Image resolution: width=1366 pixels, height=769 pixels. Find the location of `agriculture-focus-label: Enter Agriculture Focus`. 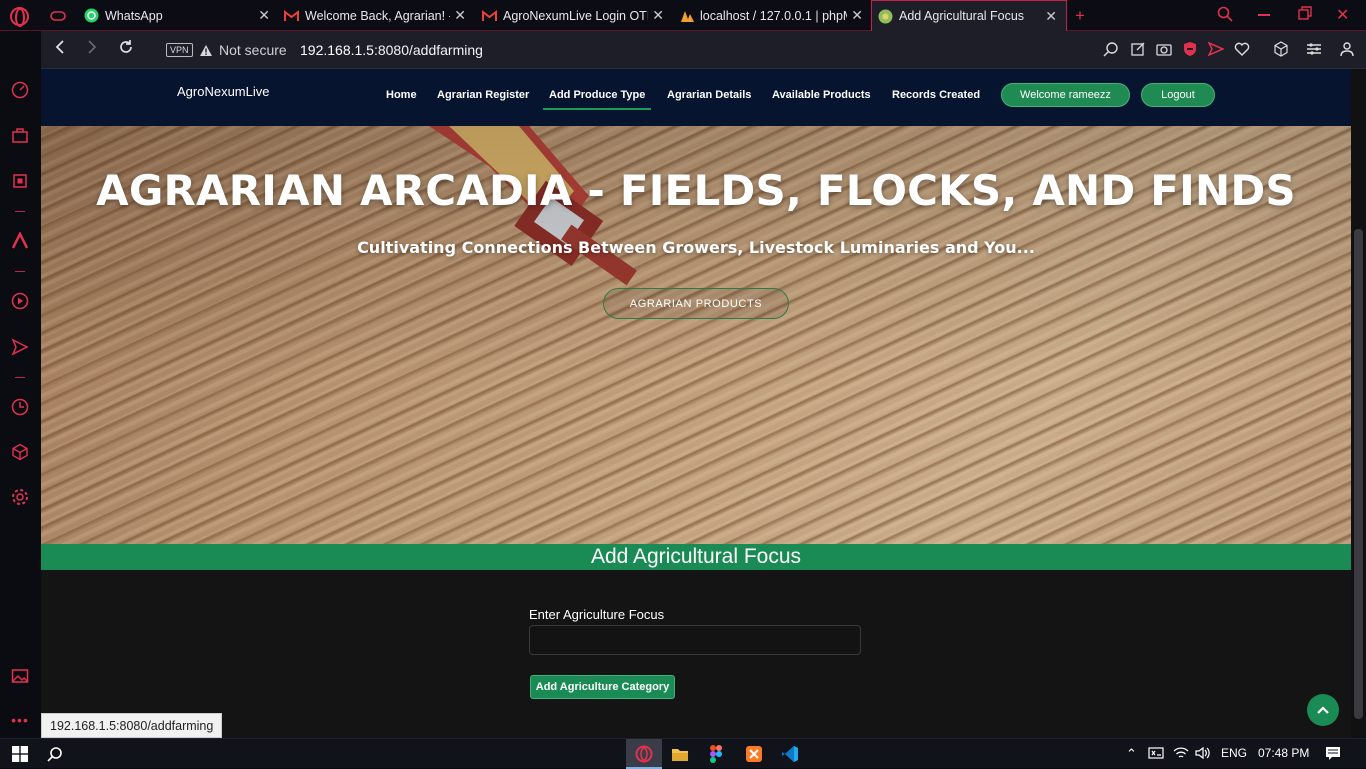

agriculture-focus-label: Enter Agriculture Focus is located at coordinates (597, 614).